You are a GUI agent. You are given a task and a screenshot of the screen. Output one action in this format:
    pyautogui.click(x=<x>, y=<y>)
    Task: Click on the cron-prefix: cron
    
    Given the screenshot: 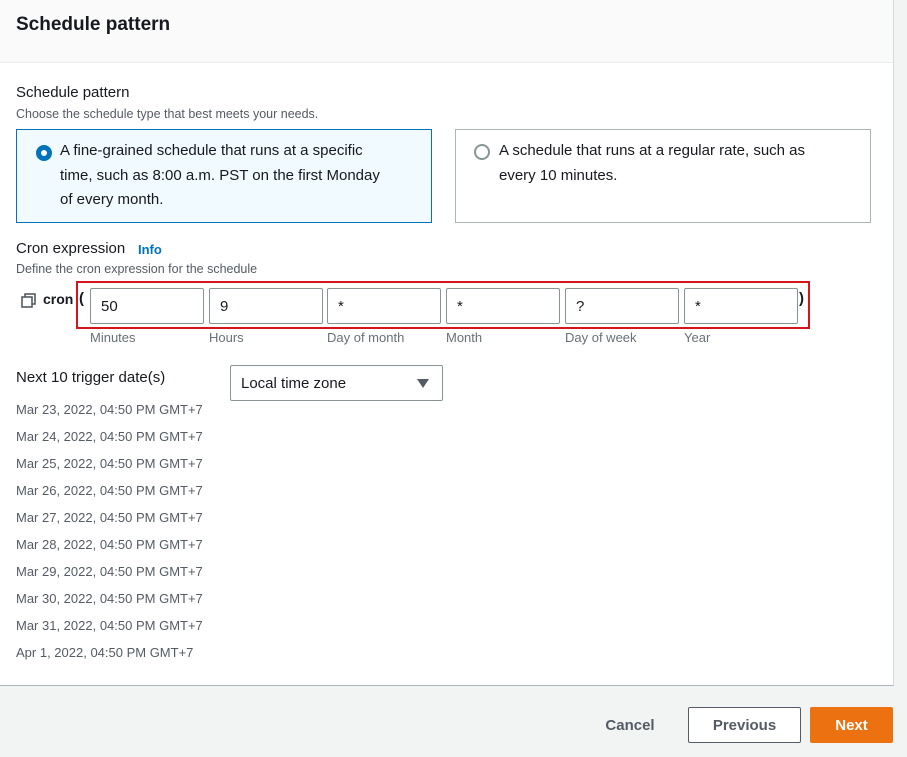 What is the action you would take?
    pyautogui.click(x=58, y=299)
    